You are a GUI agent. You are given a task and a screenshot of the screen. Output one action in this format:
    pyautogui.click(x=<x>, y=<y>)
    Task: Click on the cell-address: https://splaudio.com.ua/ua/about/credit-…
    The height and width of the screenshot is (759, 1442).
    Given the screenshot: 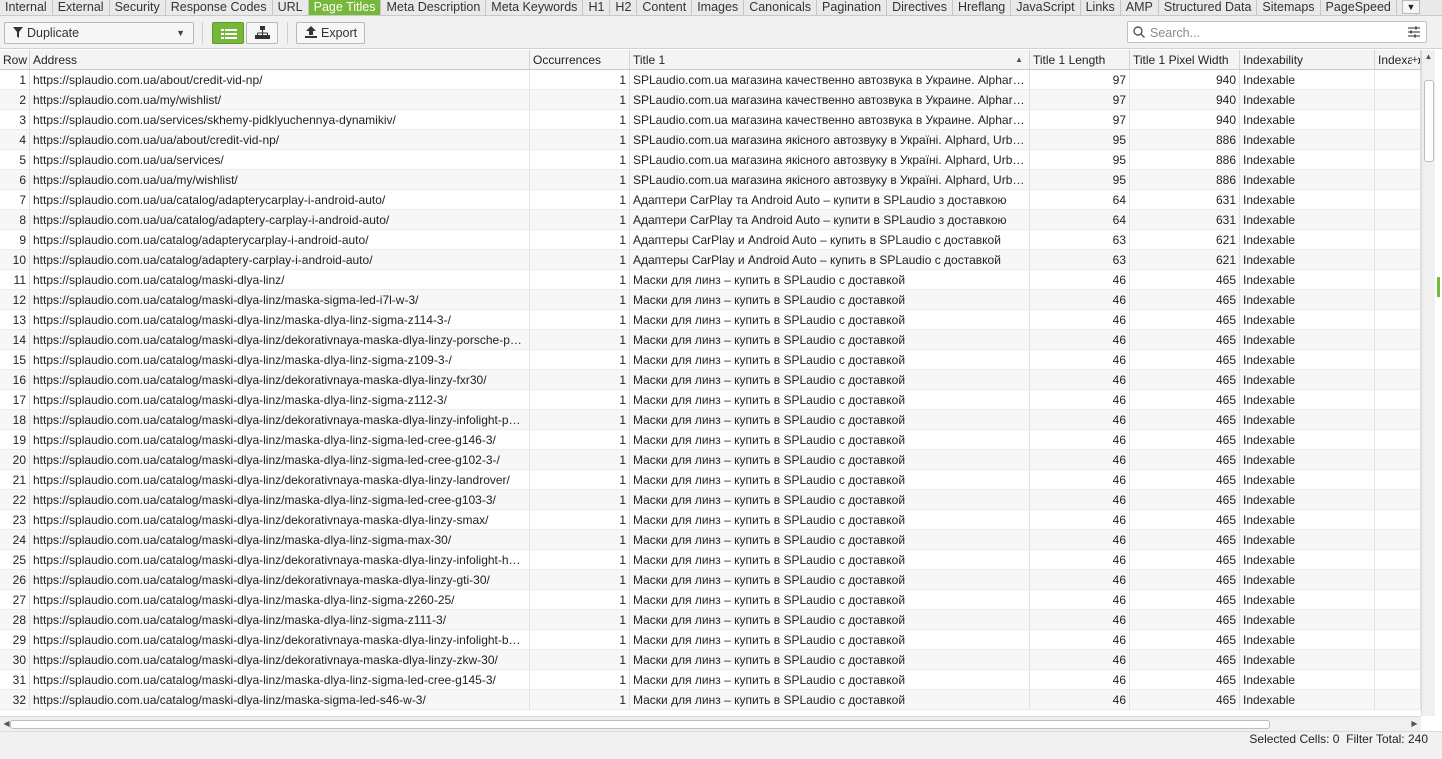 What is the action you would take?
    pyautogui.click(x=280, y=140)
    